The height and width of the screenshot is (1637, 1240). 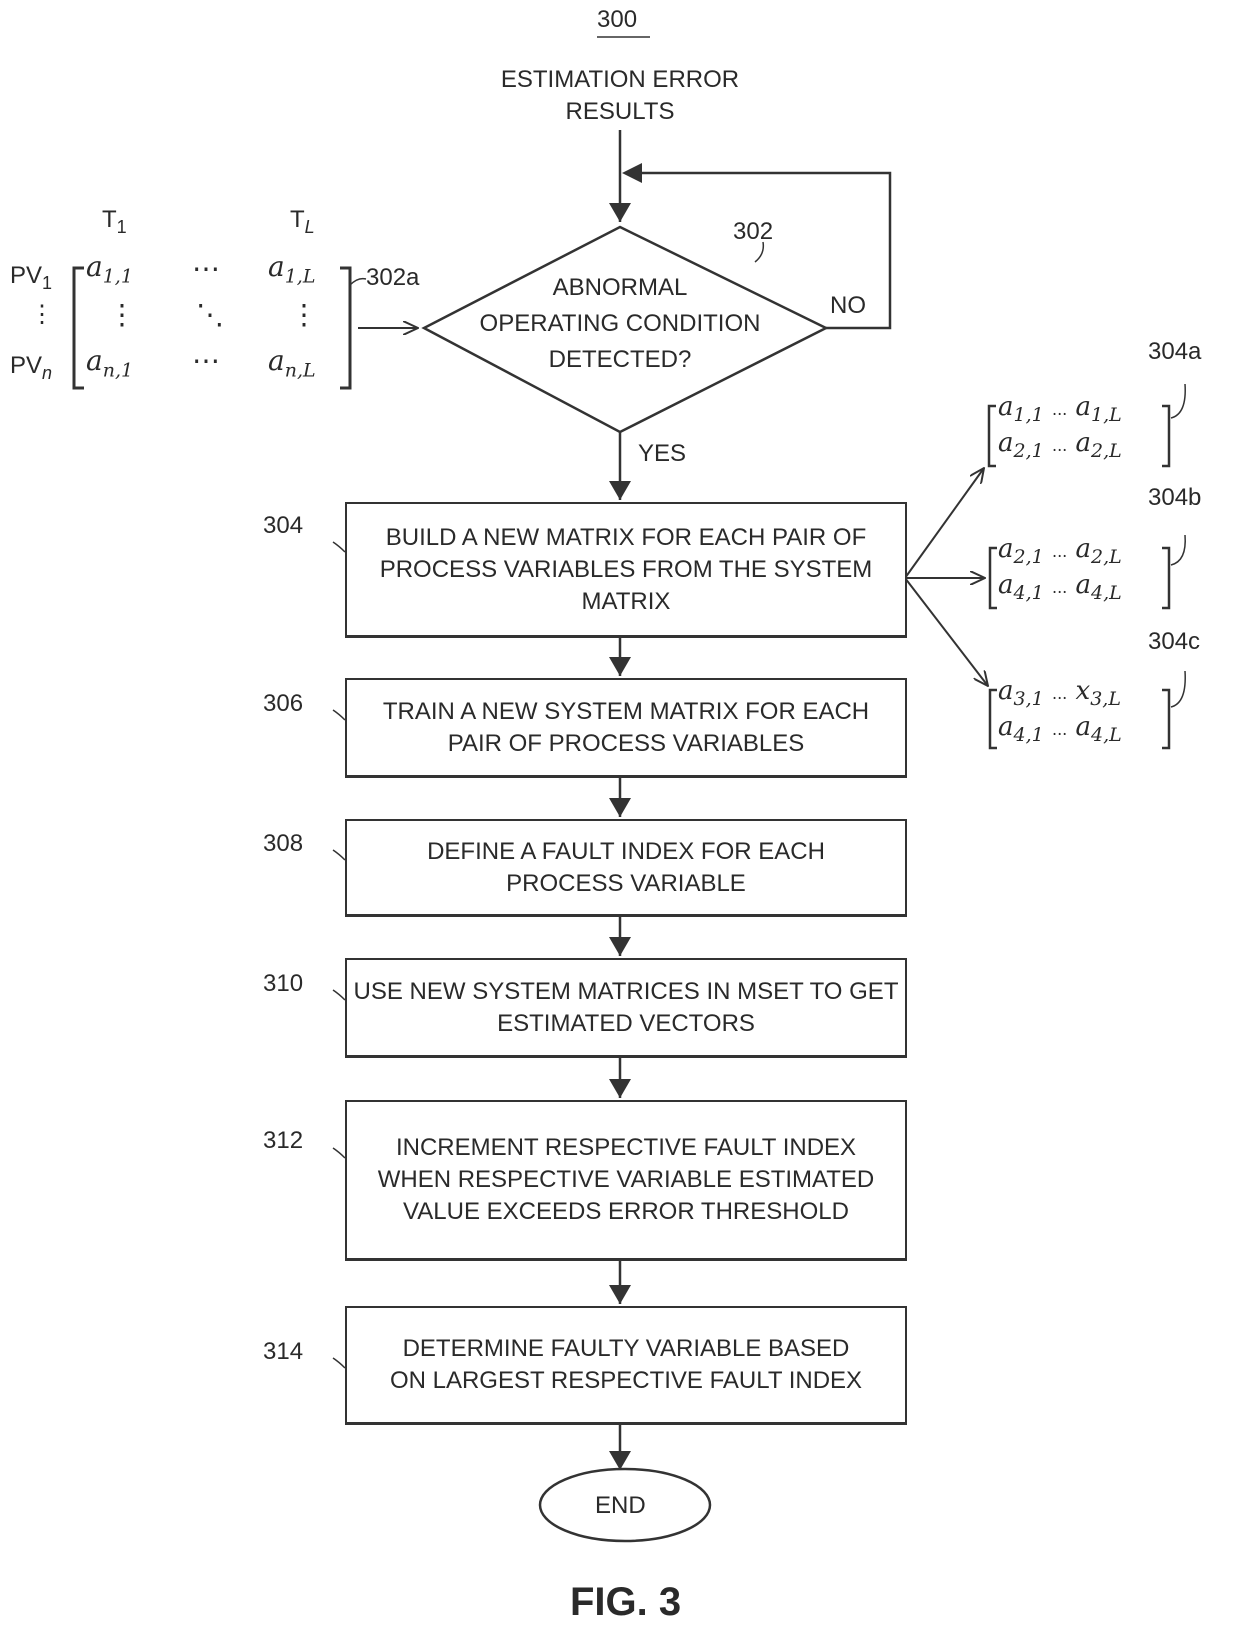 What do you see at coordinates (283, 525) in the screenshot?
I see `step-ref-304: 304` at bounding box center [283, 525].